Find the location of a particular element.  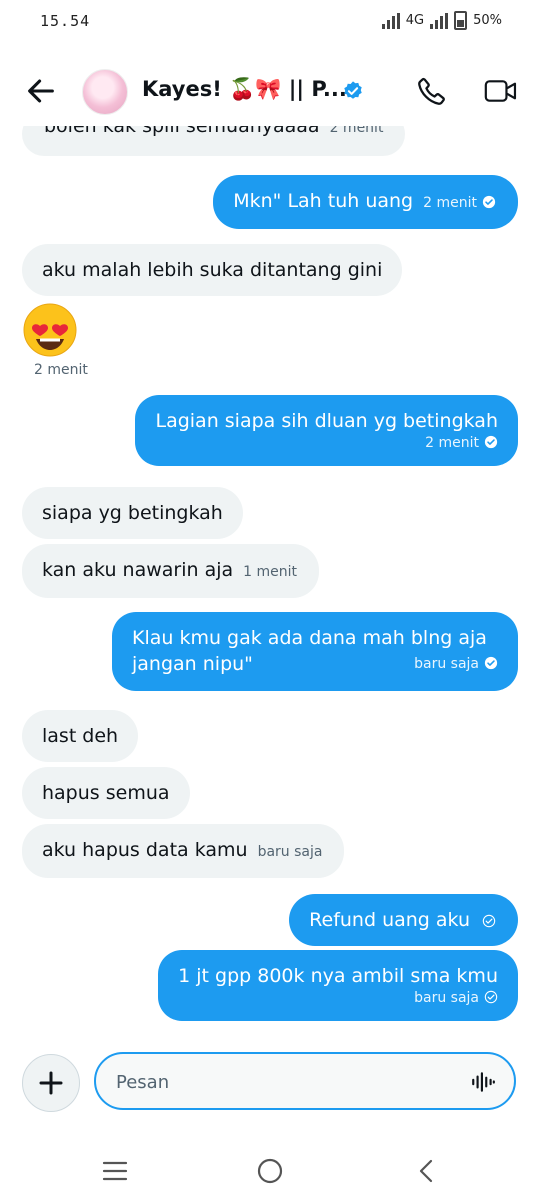

message-text: last deh is located at coordinates (80, 736).